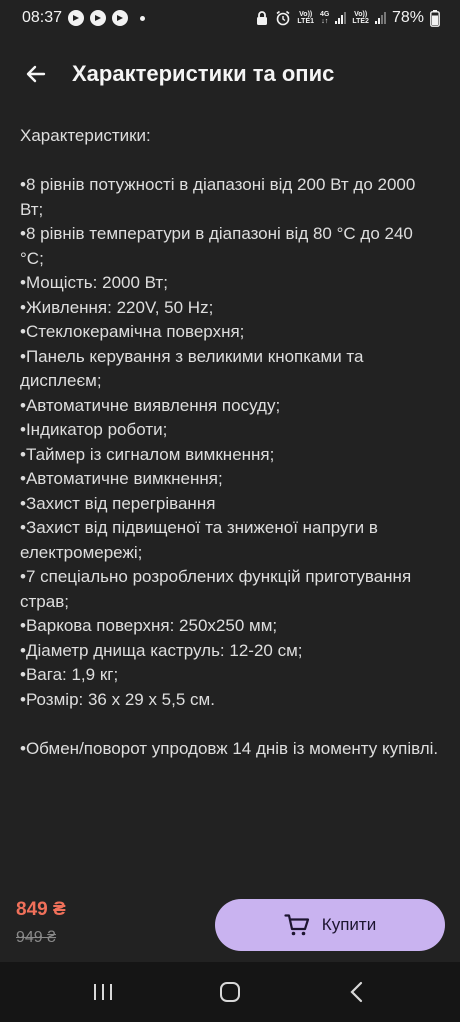  What do you see at coordinates (161, 650) in the screenshot?
I see `spec-item: •Діаметр днища каструль: 12-20 см;` at bounding box center [161, 650].